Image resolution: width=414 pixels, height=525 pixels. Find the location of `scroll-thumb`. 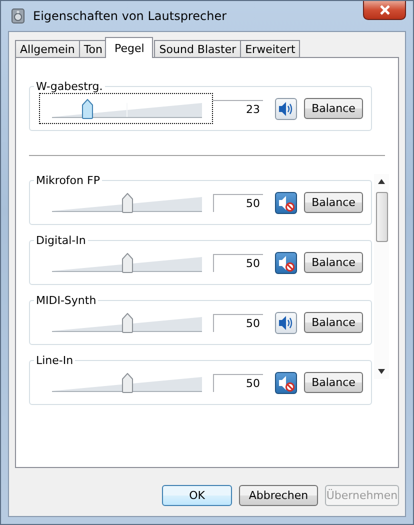

scroll-thumb is located at coordinates (382, 217).